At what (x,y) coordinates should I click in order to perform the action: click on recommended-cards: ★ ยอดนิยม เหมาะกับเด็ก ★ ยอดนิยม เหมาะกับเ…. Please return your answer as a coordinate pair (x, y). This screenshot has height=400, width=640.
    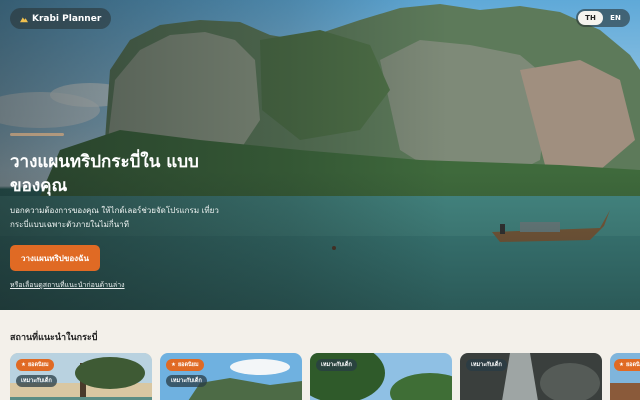
    Looking at the image, I should click on (325, 376).